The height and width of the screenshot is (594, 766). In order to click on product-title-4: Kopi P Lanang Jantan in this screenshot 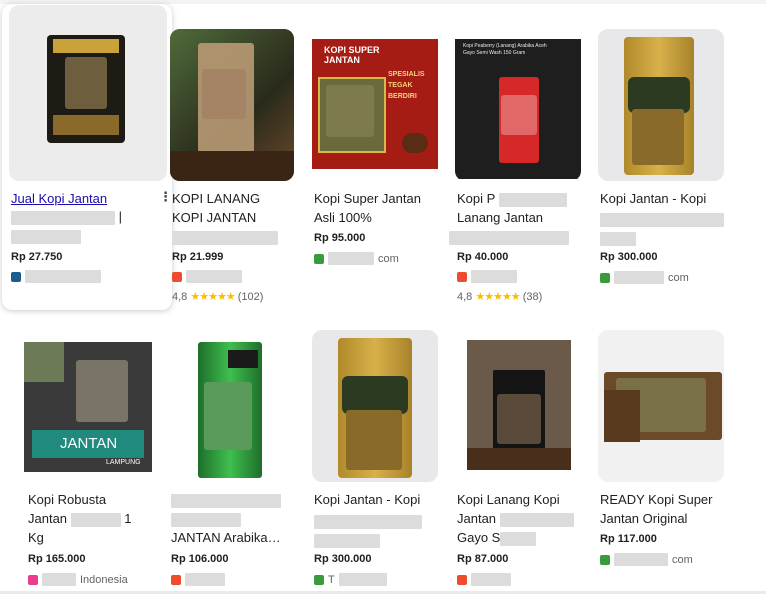, I will do `click(523, 208)`.